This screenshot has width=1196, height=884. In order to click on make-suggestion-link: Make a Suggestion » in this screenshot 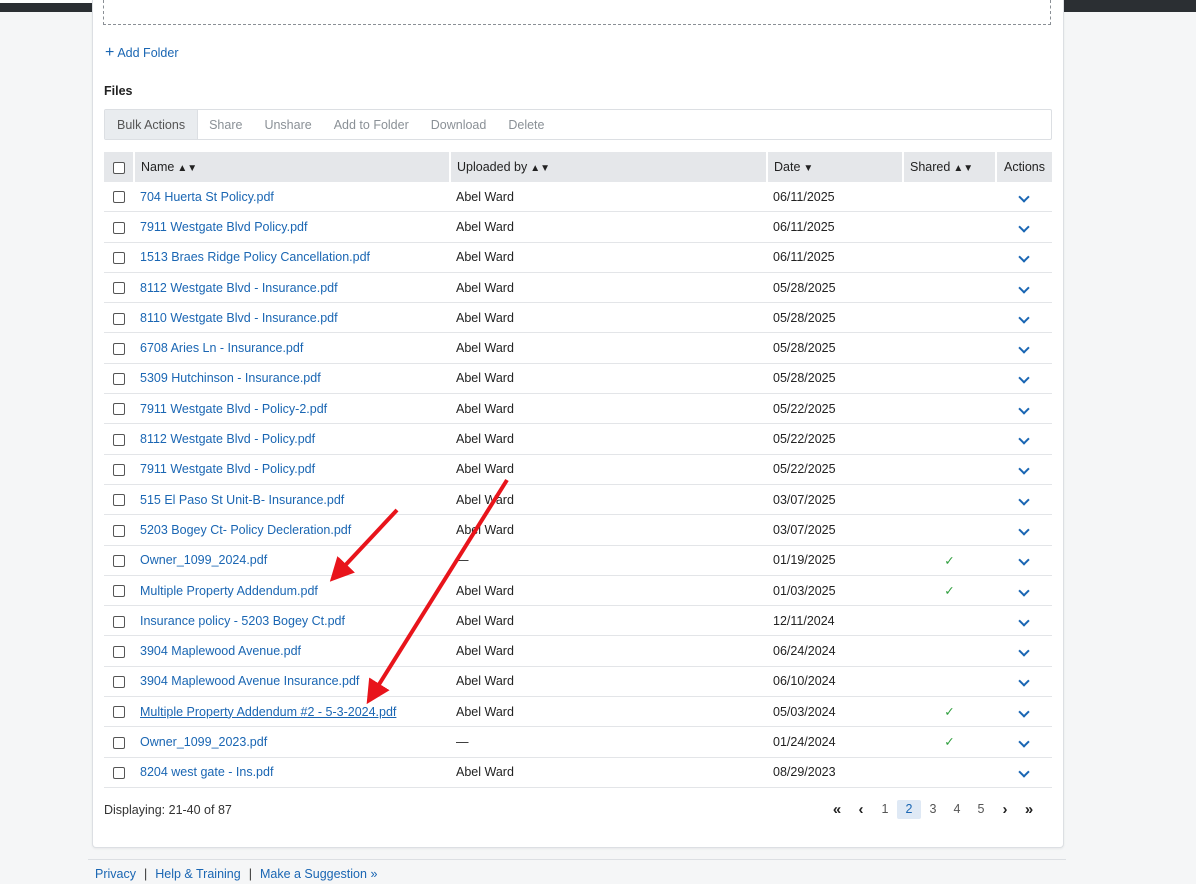, I will do `click(318, 874)`.